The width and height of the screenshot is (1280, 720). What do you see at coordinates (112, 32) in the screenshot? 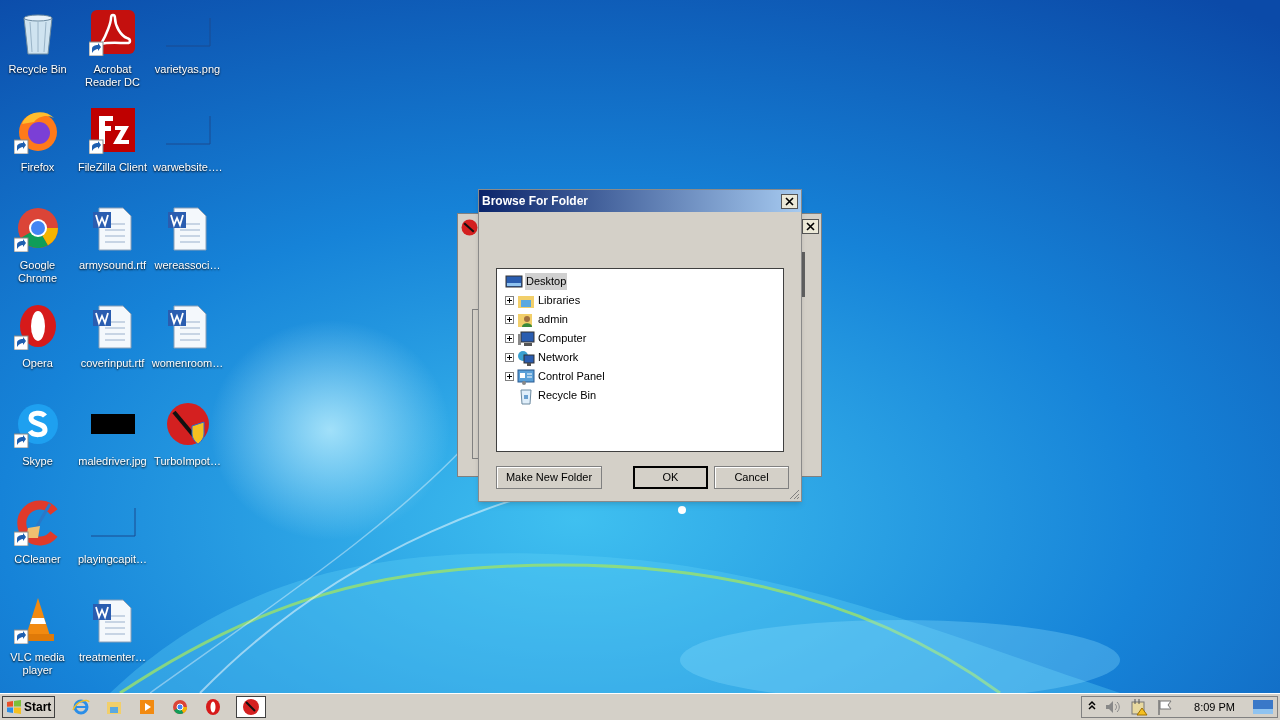
I see `pdf-icon` at bounding box center [112, 32].